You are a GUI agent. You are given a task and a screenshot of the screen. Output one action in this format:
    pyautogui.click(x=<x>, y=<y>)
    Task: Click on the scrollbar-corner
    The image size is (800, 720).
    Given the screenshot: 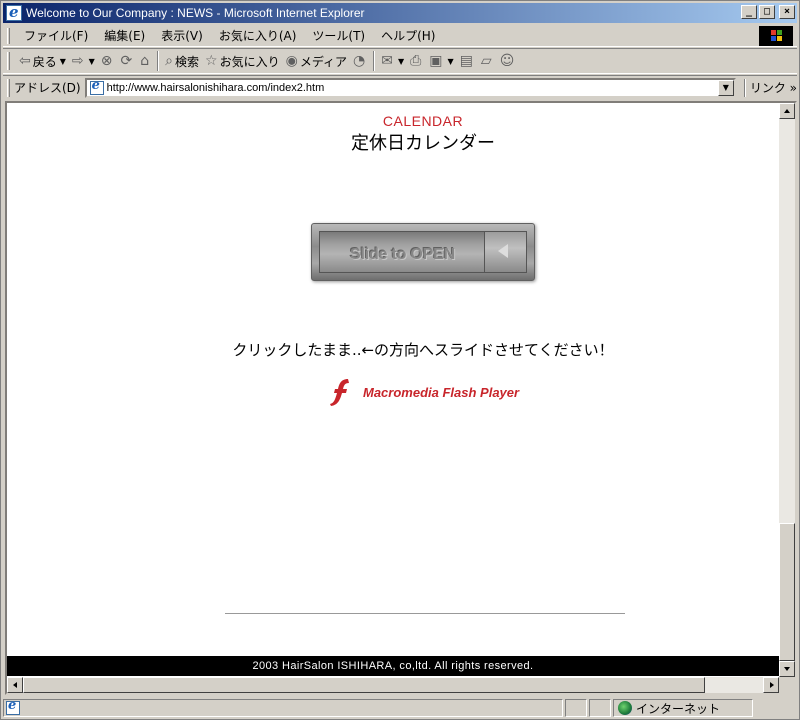 What is the action you would take?
    pyautogui.click(x=787, y=685)
    